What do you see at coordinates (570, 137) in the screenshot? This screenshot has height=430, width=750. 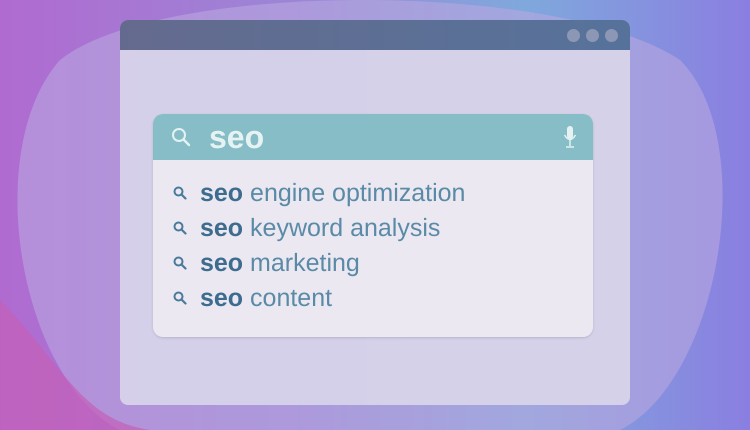 I see `microphone-icon` at bounding box center [570, 137].